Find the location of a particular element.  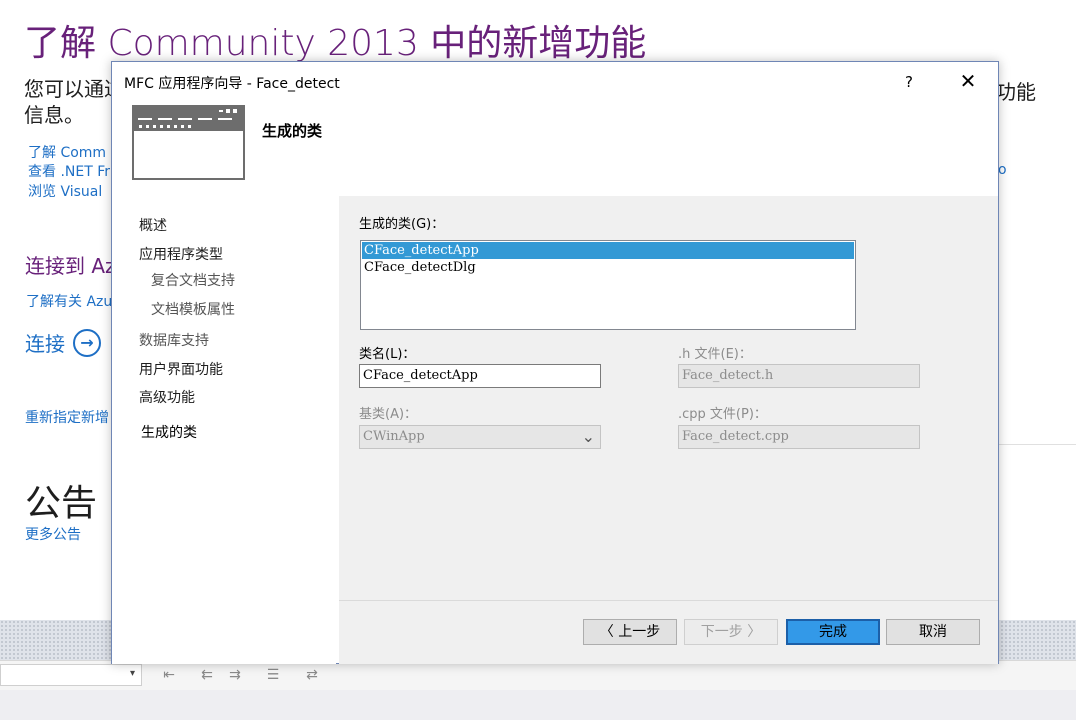

connect-azure-heading: 连接到 Az is located at coordinates (70, 266).